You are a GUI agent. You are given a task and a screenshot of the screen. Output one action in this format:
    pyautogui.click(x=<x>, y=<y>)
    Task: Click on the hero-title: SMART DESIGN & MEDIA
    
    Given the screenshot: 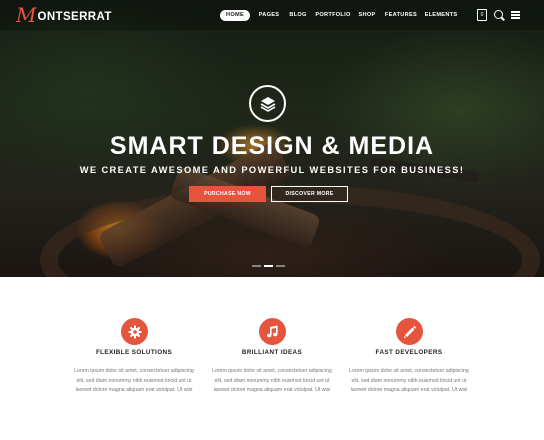 What is the action you would take?
    pyautogui.click(x=272, y=146)
    